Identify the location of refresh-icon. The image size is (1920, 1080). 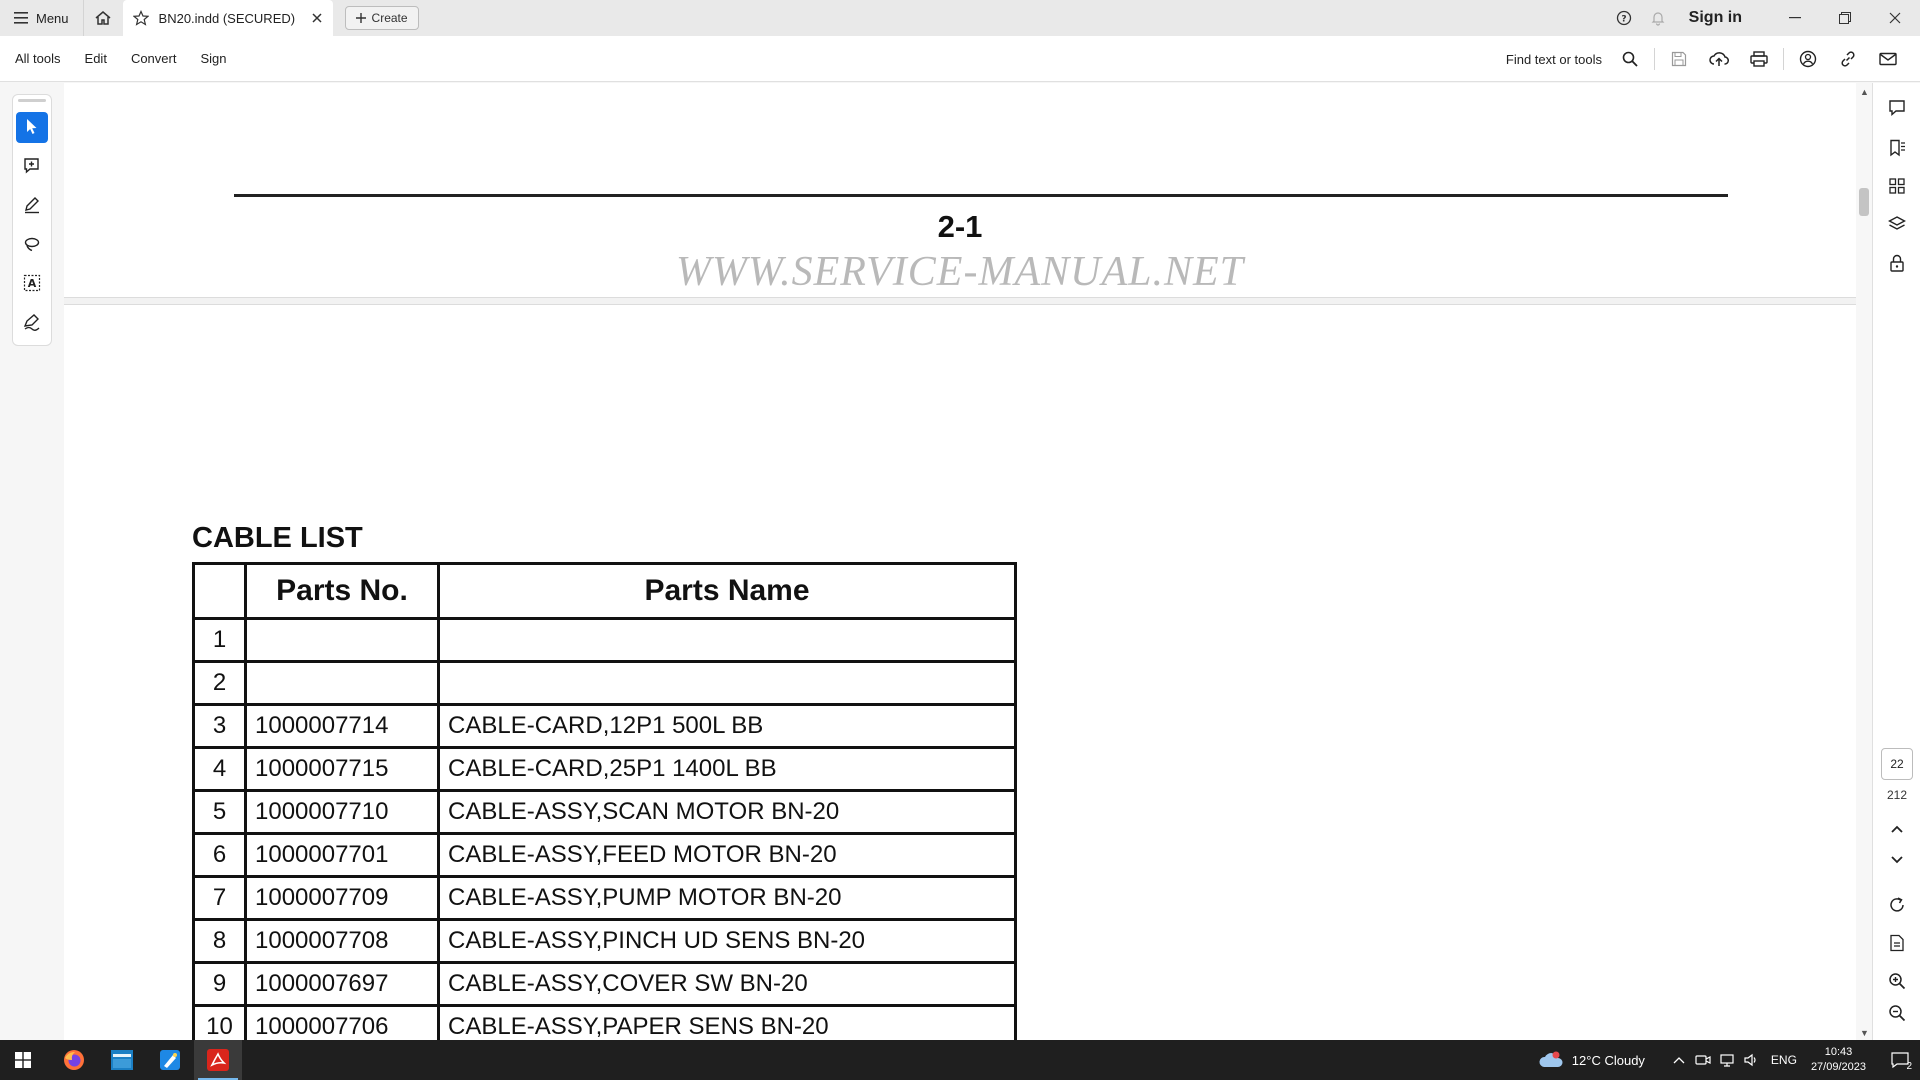
(1897, 904).